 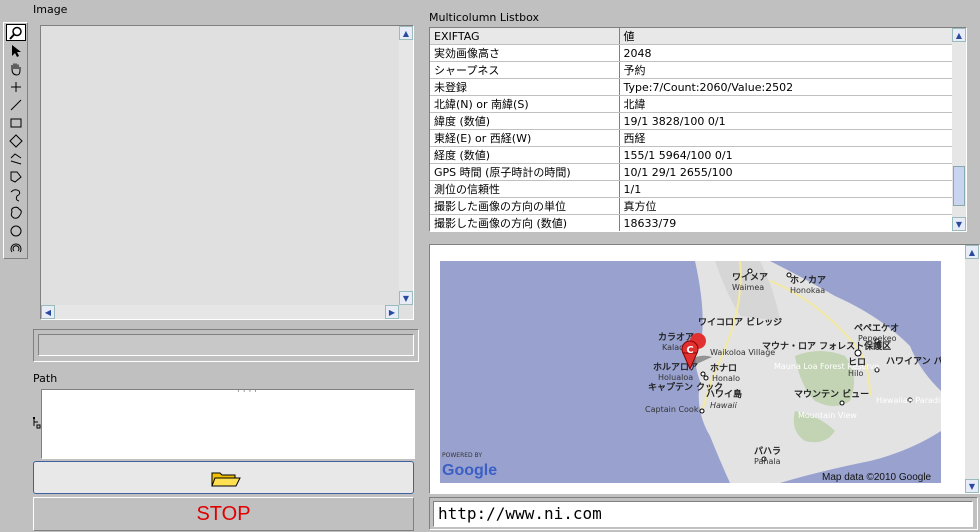 I want to click on image-vertical-scrollbar: ▲ ▼, so click(x=406, y=165).